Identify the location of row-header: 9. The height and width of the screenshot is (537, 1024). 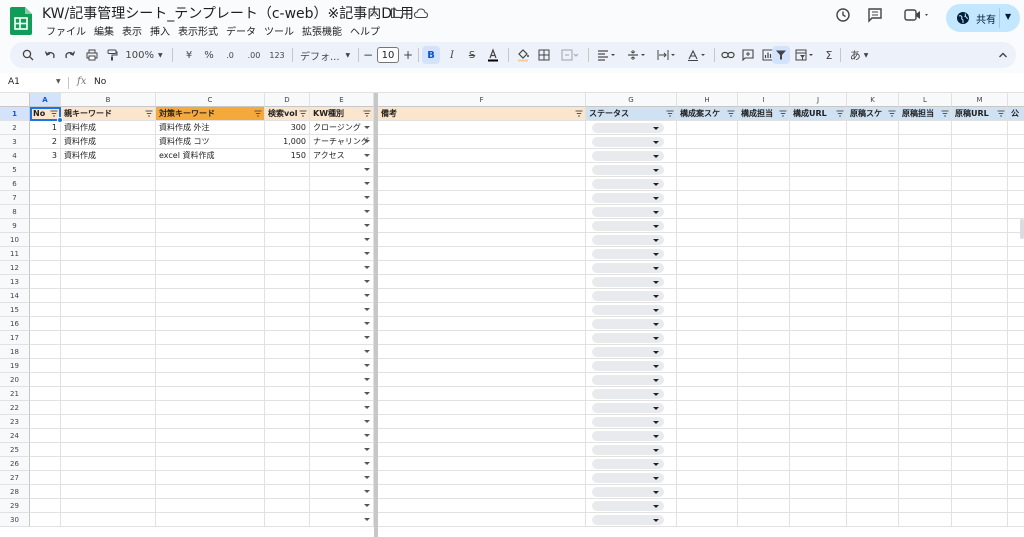
(15, 226).